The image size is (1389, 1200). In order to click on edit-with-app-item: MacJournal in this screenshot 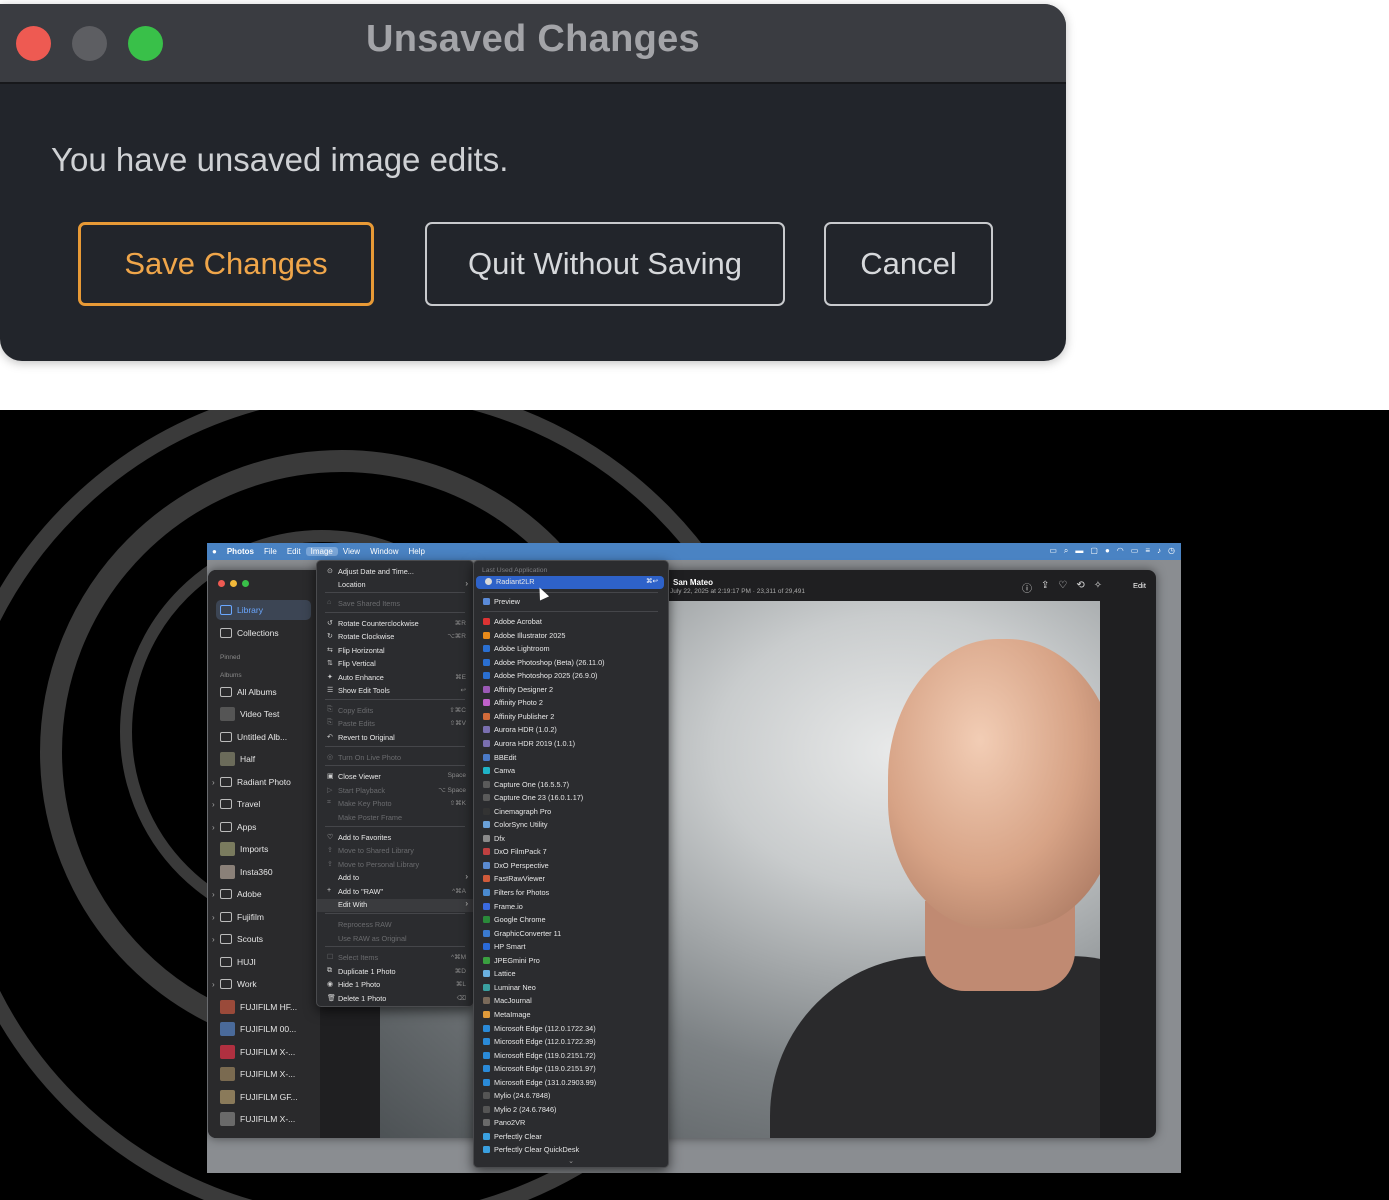, I will do `click(571, 1001)`.